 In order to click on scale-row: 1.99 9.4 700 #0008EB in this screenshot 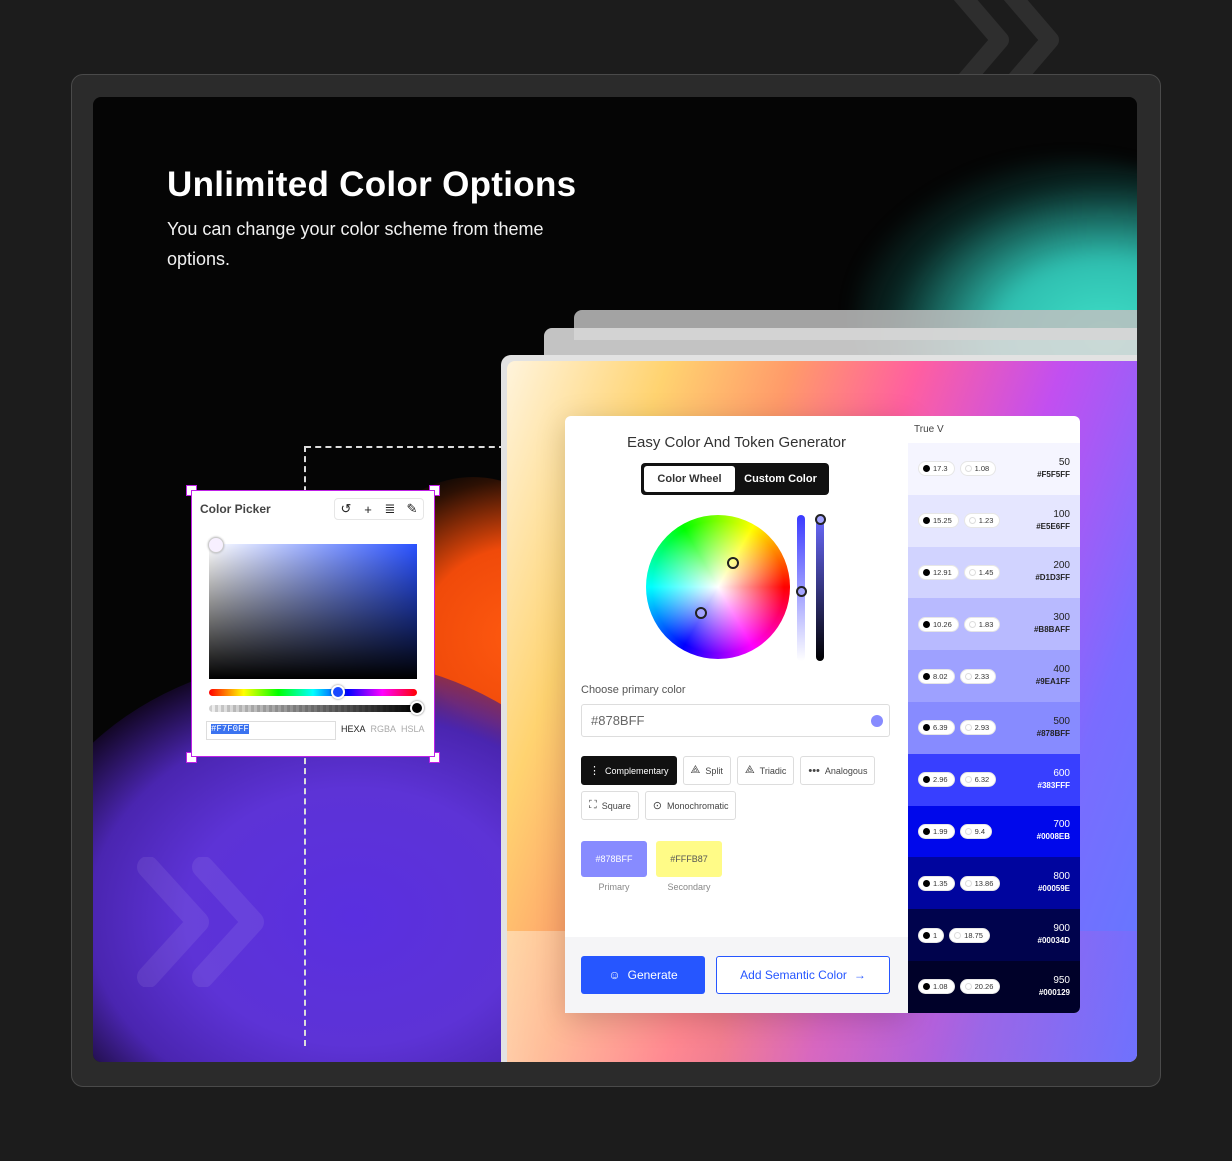, I will do `click(994, 831)`.